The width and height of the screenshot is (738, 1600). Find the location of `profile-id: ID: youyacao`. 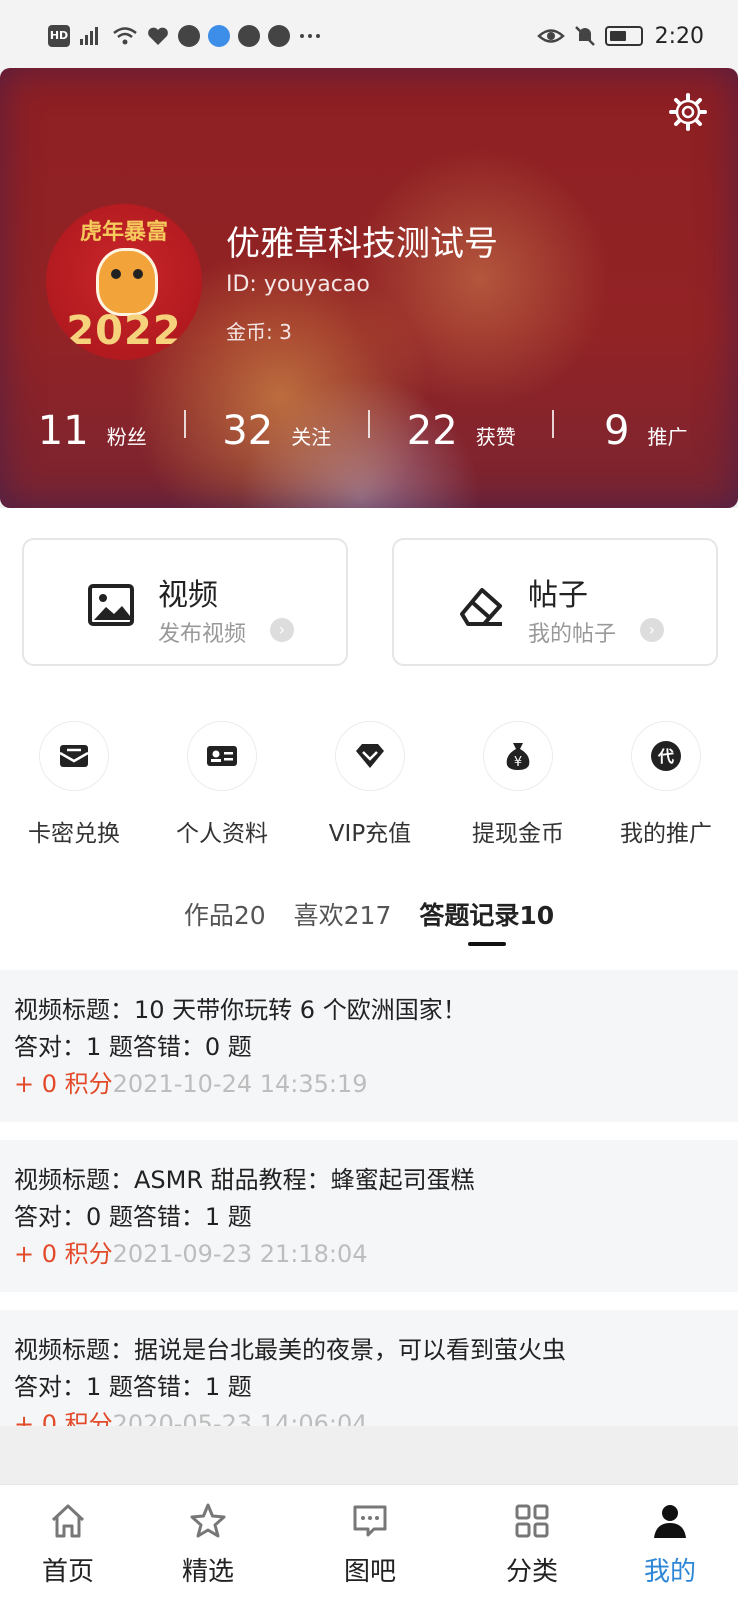

profile-id: ID: youyacao is located at coordinates (298, 284).